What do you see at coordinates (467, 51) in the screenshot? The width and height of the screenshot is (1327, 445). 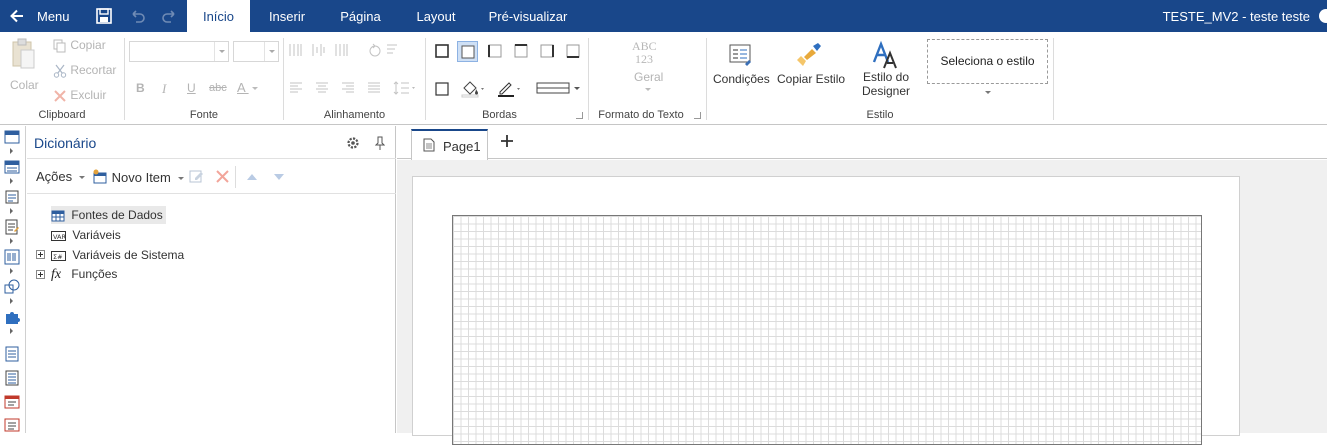 I see `border-none-button` at bounding box center [467, 51].